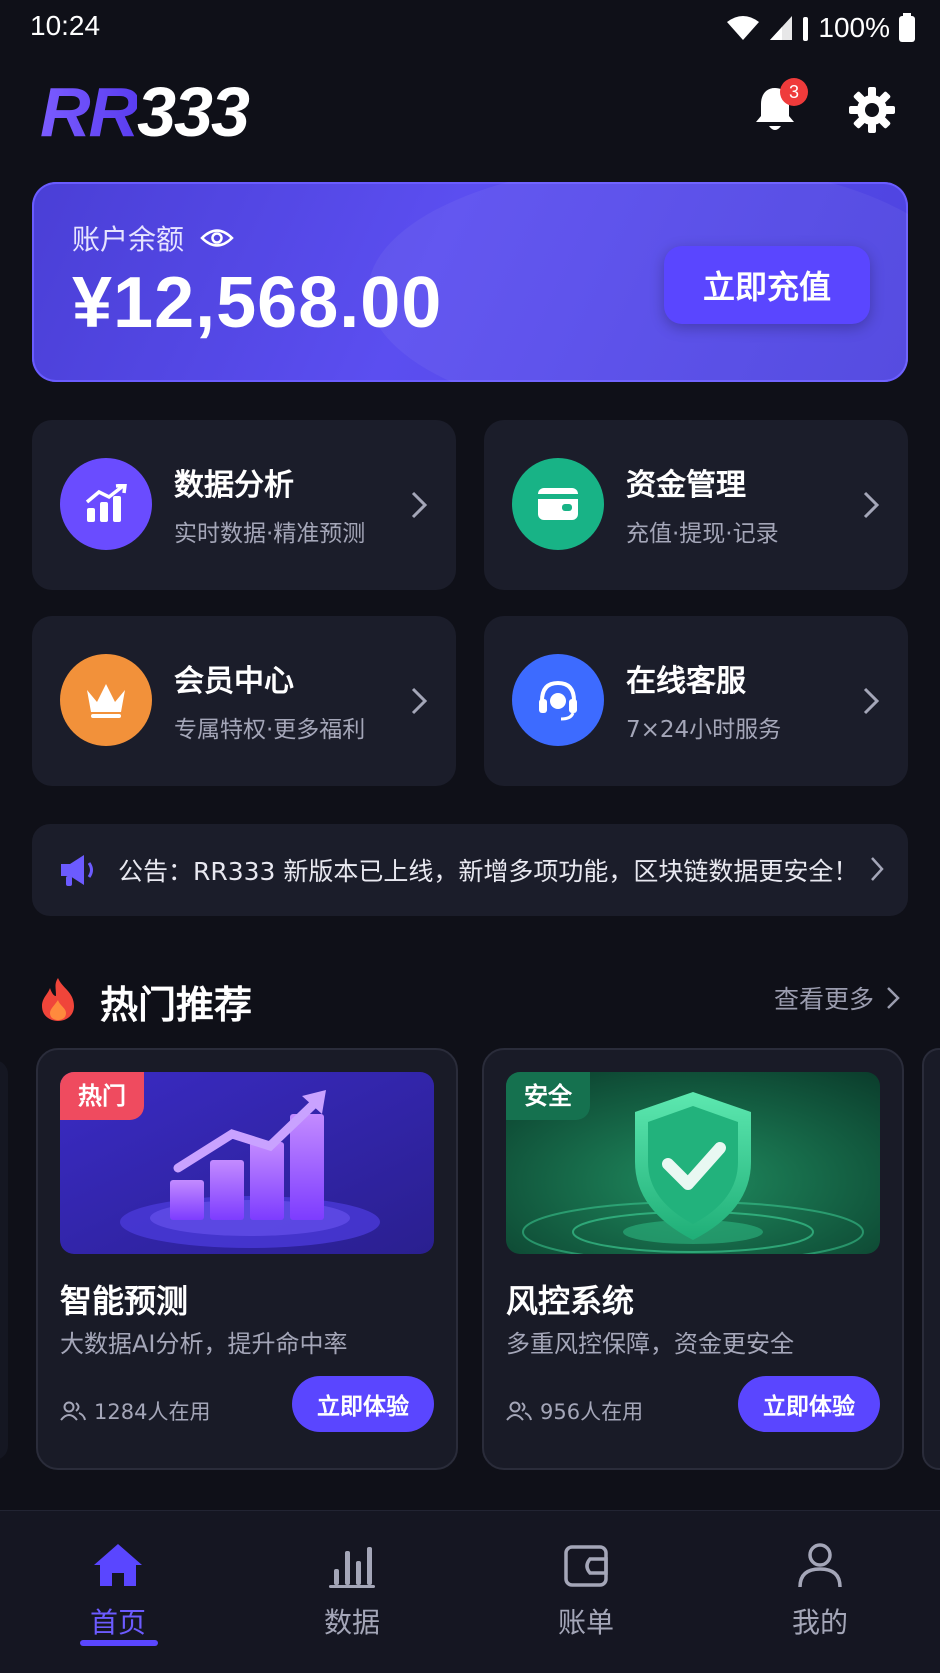 The image size is (940, 1673). What do you see at coordinates (77, 870) in the screenshot?
I see `megaphone-icon` at bounding box center [77, 870].